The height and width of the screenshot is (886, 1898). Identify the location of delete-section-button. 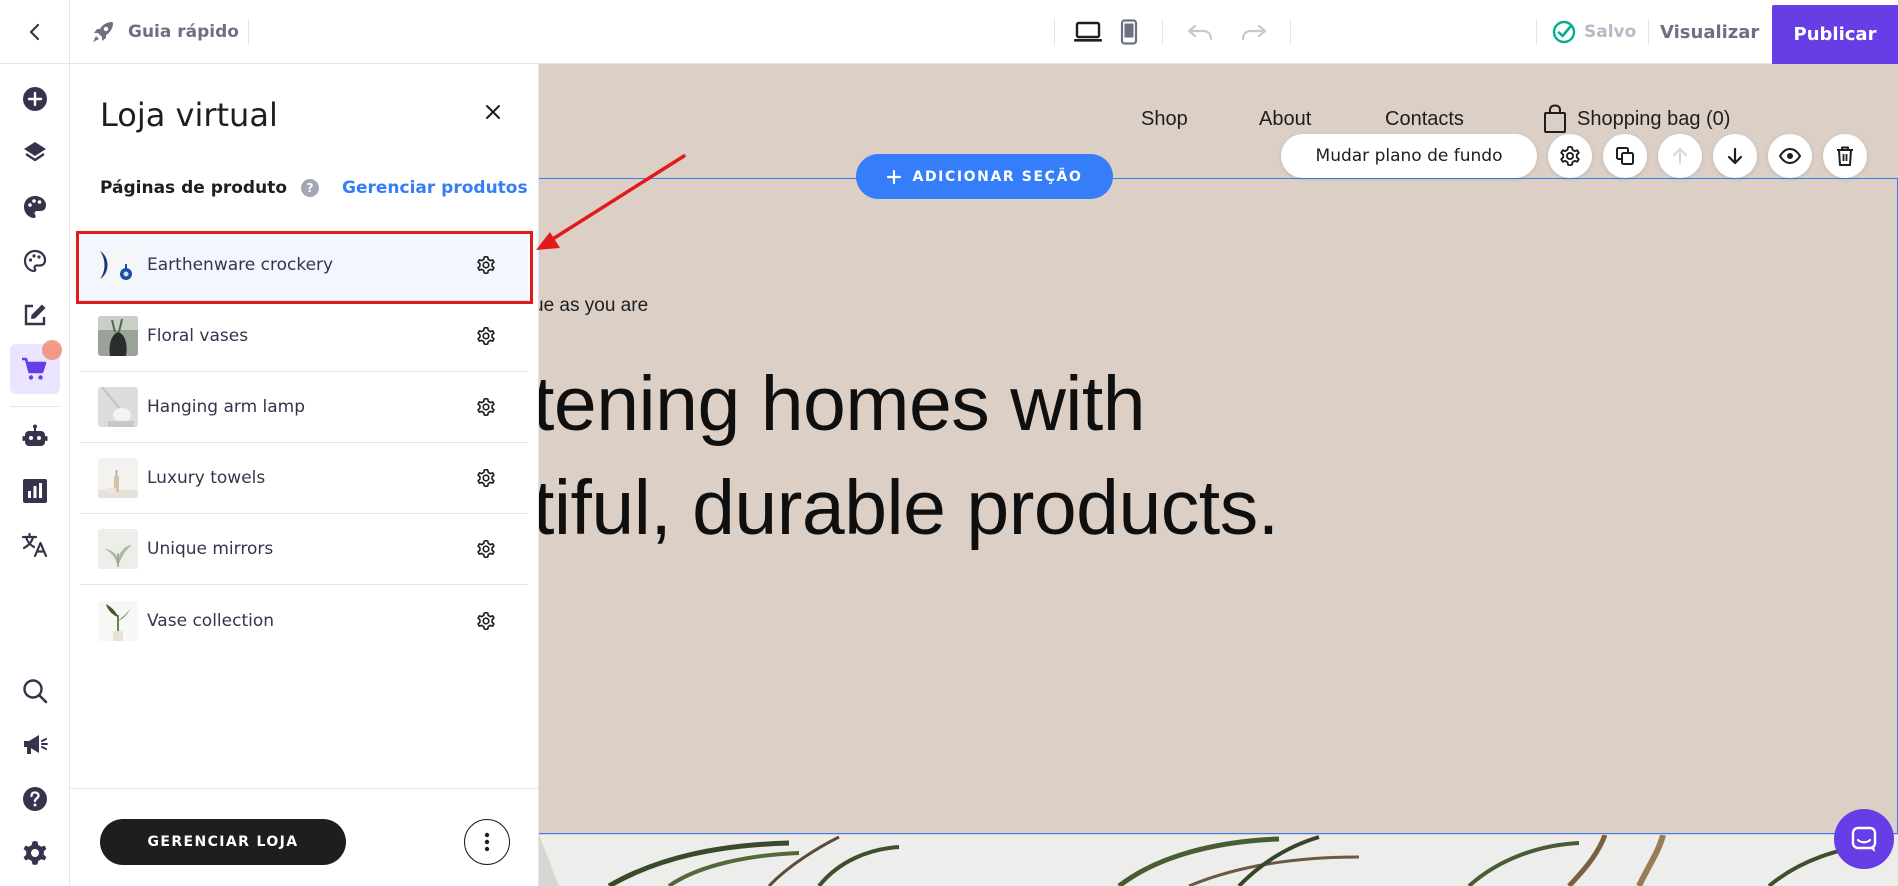
(1845, 156).